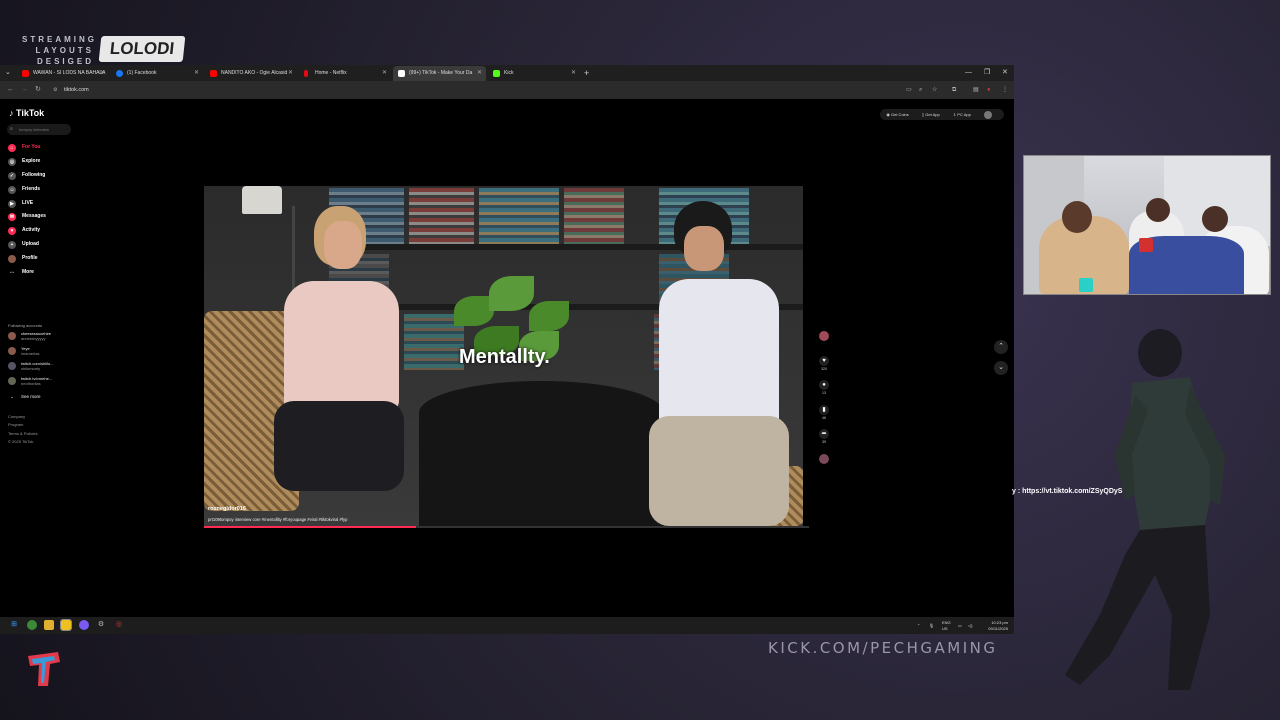  I want to click on profile-icon, so click(12, 259).